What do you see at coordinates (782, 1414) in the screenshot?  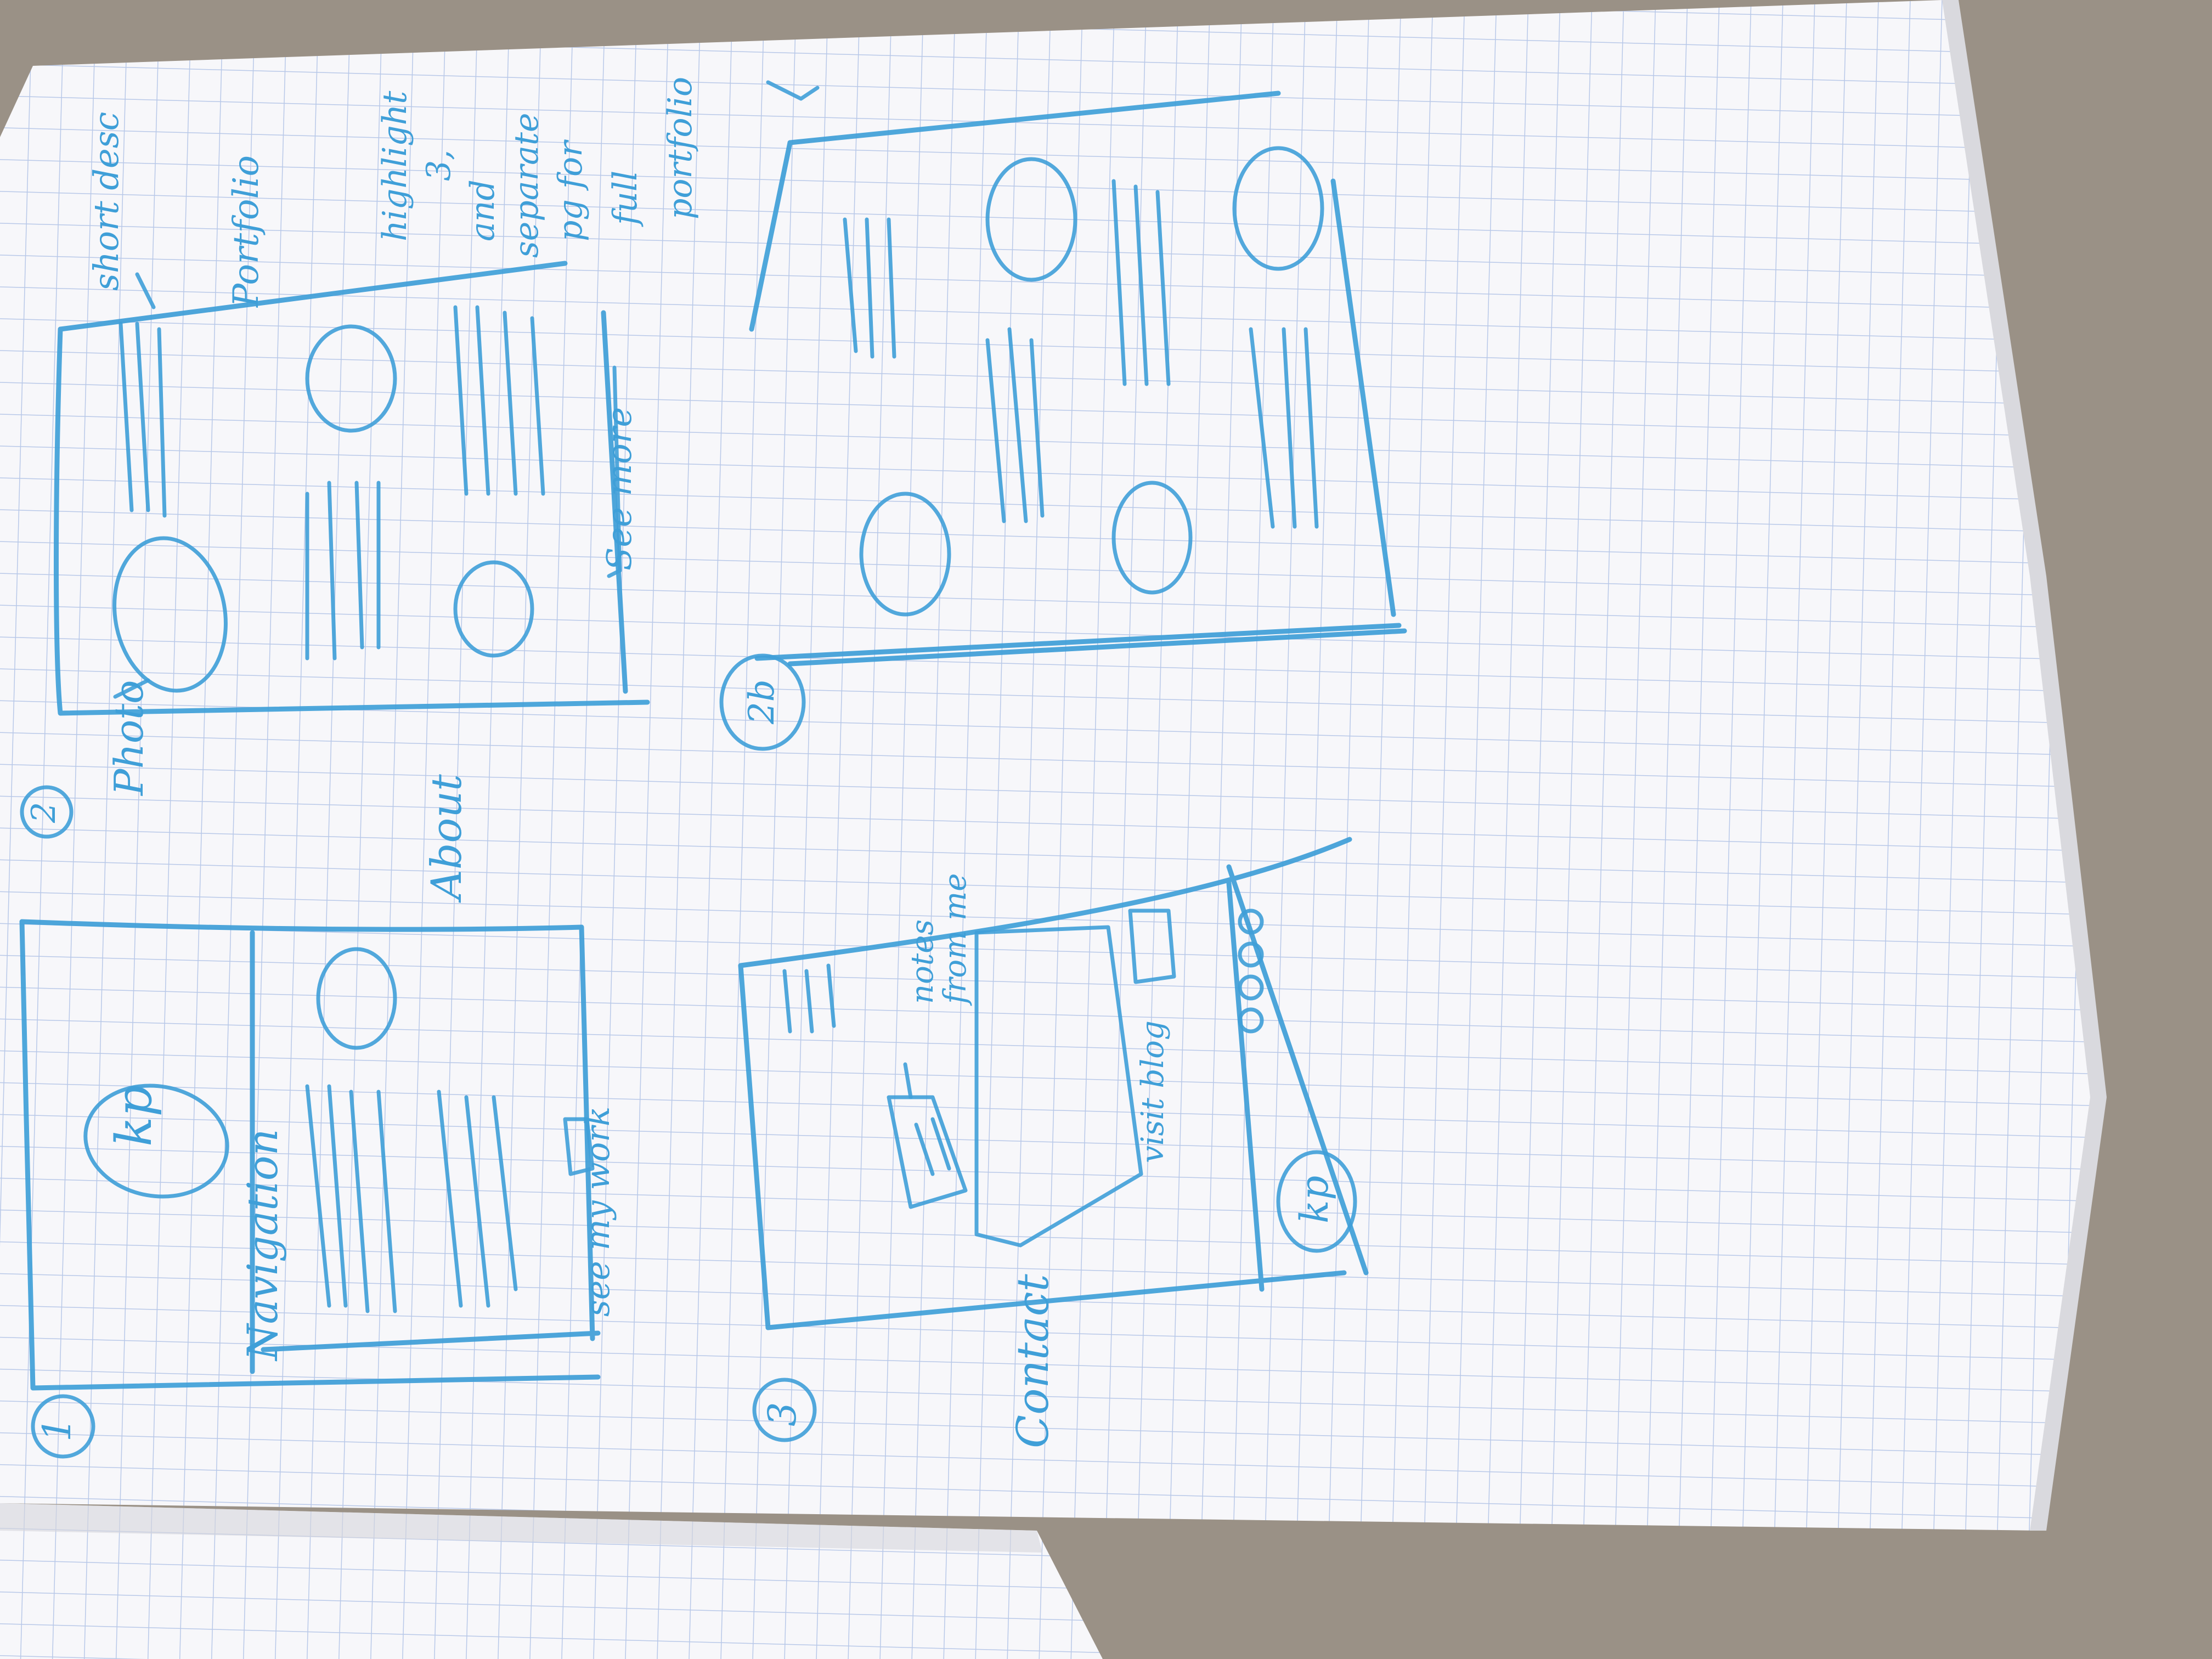 I see `sketch-3-number: 3` at bounding box center [782, 1414].